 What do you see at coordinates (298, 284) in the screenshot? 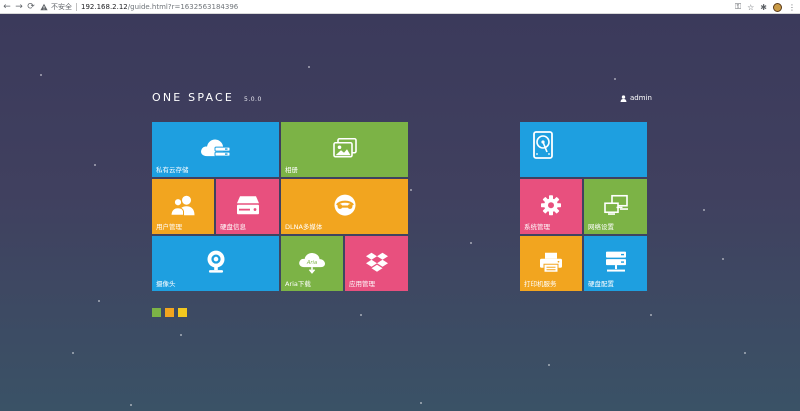
I see `tile-label: Aria下载` at bounding box center [298, 284].